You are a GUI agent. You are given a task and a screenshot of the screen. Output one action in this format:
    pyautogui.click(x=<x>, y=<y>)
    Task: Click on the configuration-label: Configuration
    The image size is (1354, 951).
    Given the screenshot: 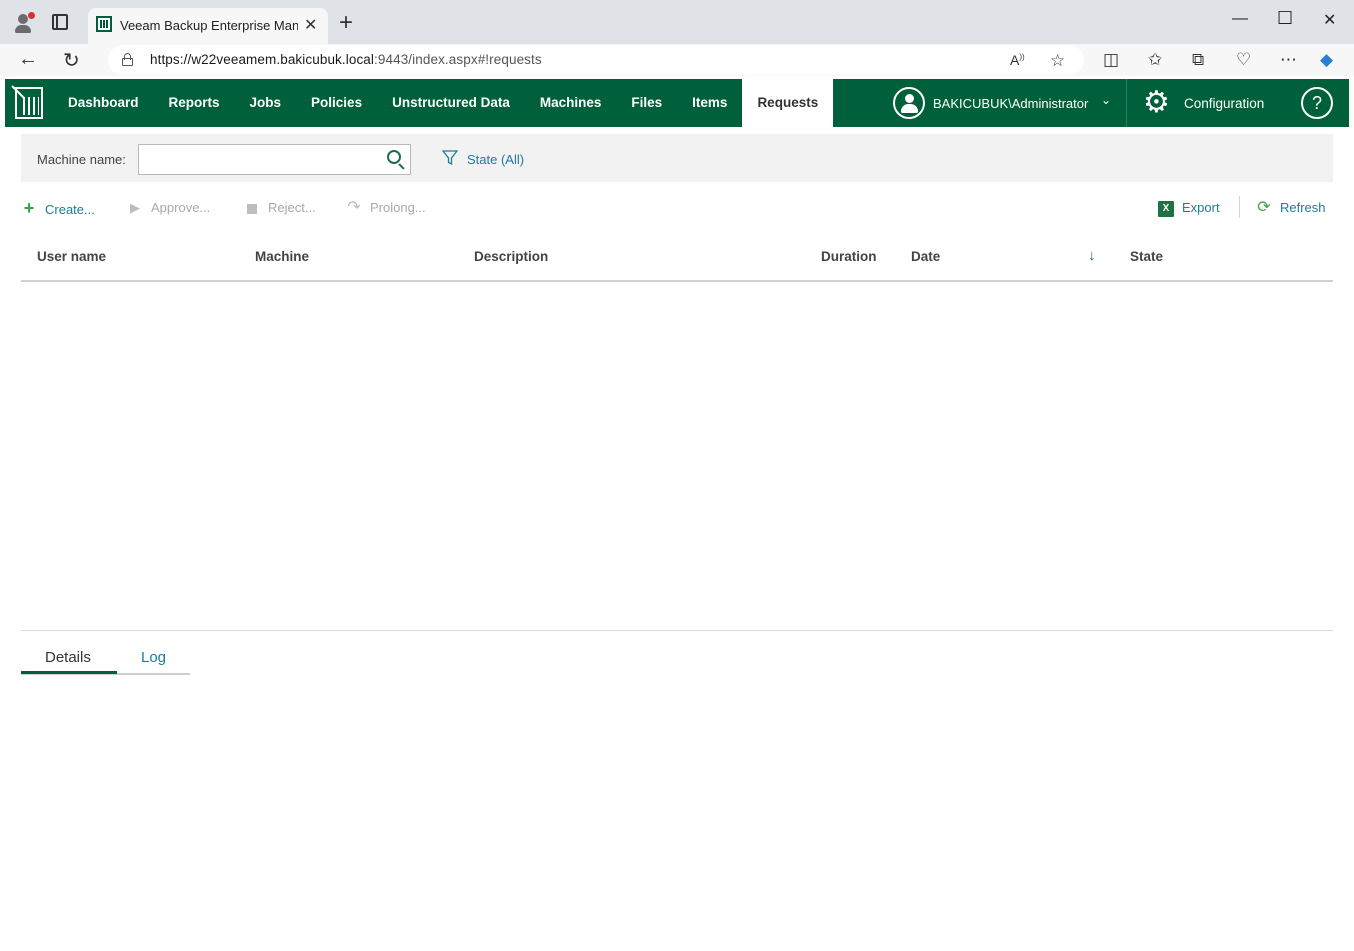 What is the action you would take?
    pyautogui.click(x=1224, y=103)
    